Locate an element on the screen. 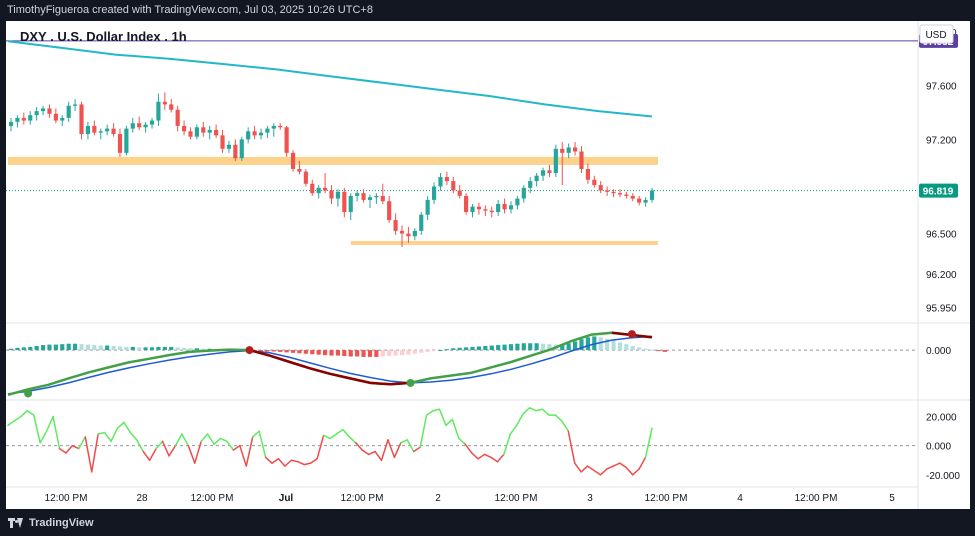 The image size is (975, 536). price-tick-label: 95.950 is located at coordinates (941, 309).